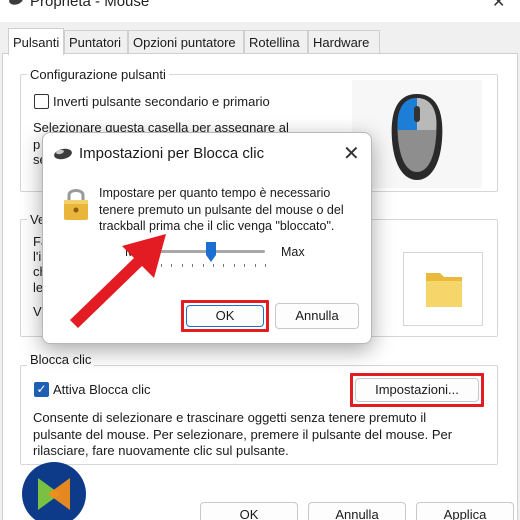 The height and width of the screenshot is (520, 520). I want to click on tab-hardware: Hardware, so click(344, 42).